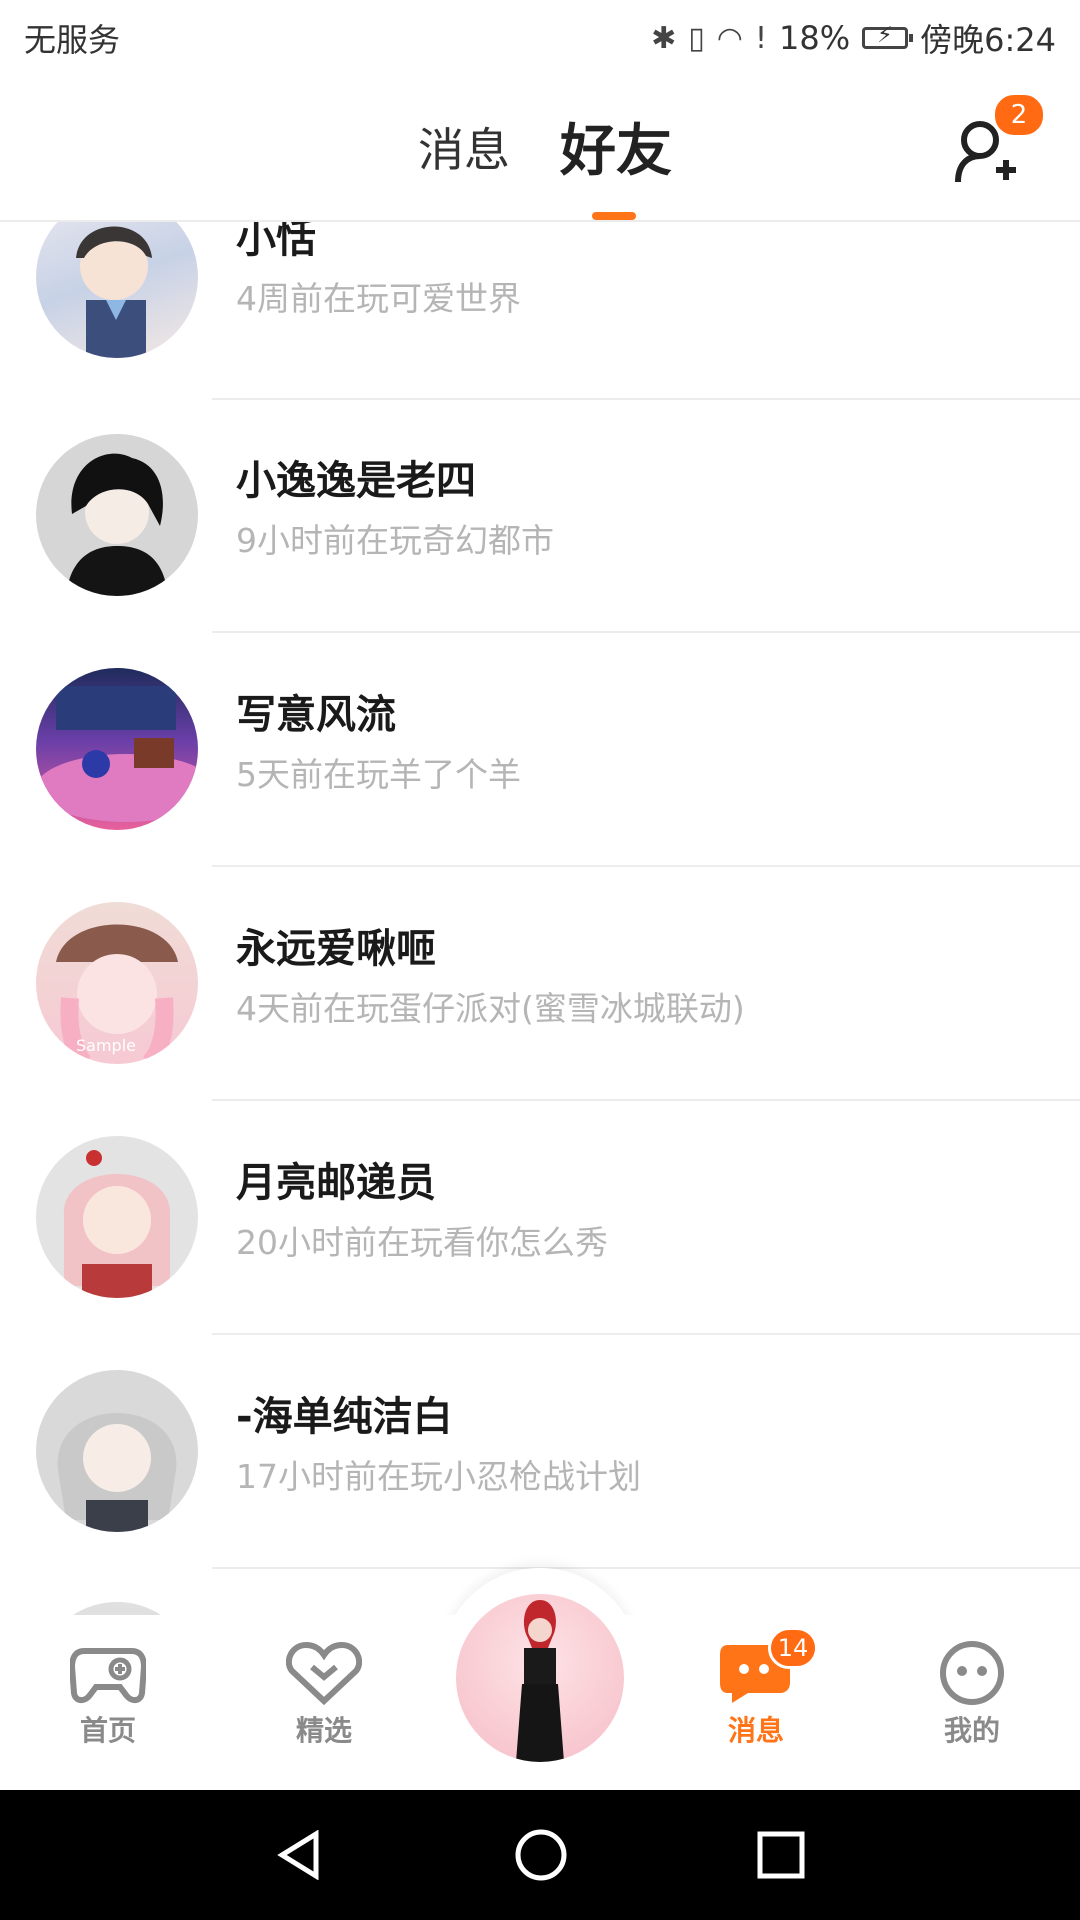 The image size is (1080, 1920). Describe the element at coordinates (490, 1008) in the screenshot. I see `friend-status: 4天前在玩蛋仔派对(蜜雪冰城联动)` at that location.